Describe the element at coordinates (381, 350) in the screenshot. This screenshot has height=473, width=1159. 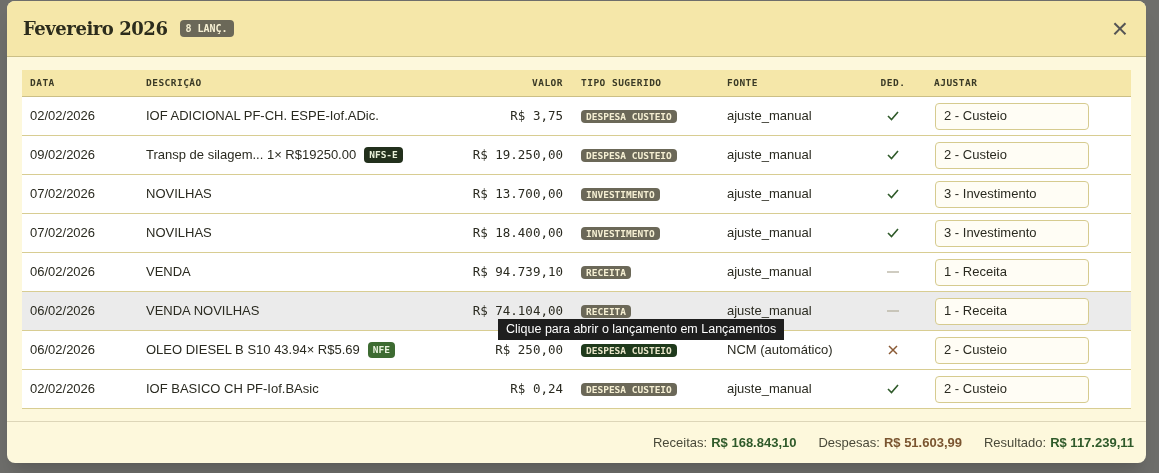
I see `document-badge: NFE` at that location.